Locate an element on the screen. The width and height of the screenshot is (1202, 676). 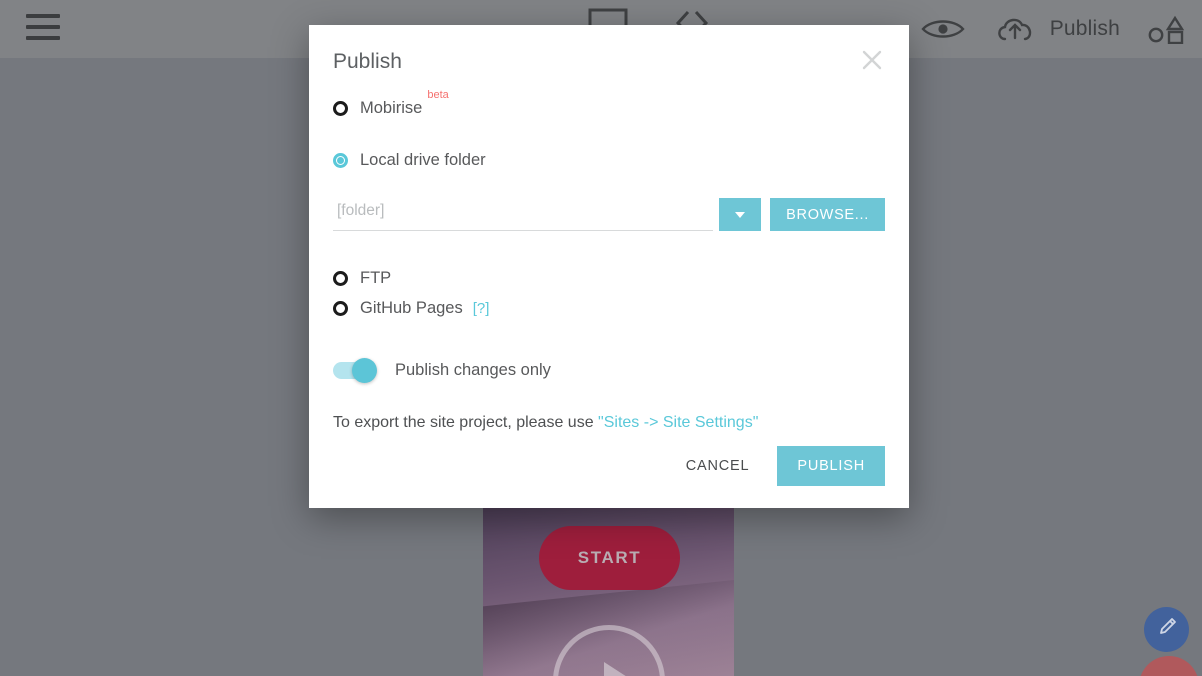
option-label-github-pages: GitHub Pages is located at coordinates (411, 307).